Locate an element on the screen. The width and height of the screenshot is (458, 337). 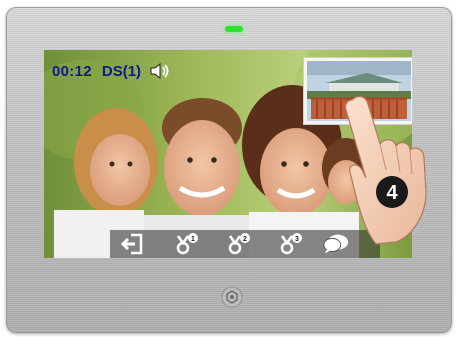
step-number: 4 is located at coordinates (392, 193).